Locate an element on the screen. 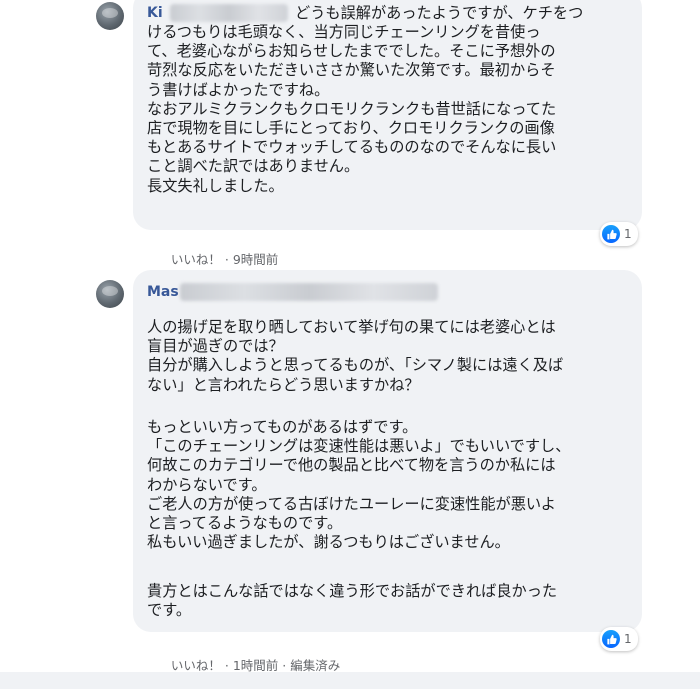 The image size is (700, 689). timestamp: 9時間前 is located at coordinates (255, 259).